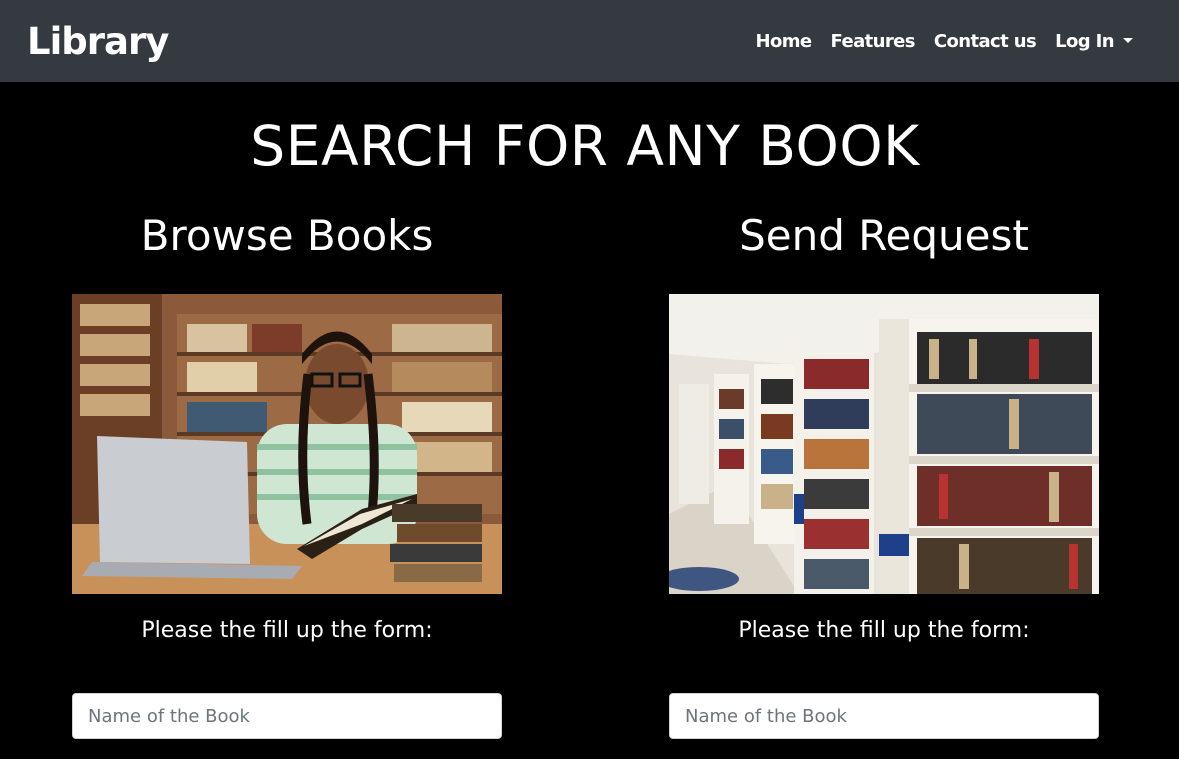 The width and height of the screenshot is (1179, 759). What do you see at coordinates (589, 41) in the screenshot?
I see `navbar: Library Home Features Contact us Log In` at bounding box center [589, 41].